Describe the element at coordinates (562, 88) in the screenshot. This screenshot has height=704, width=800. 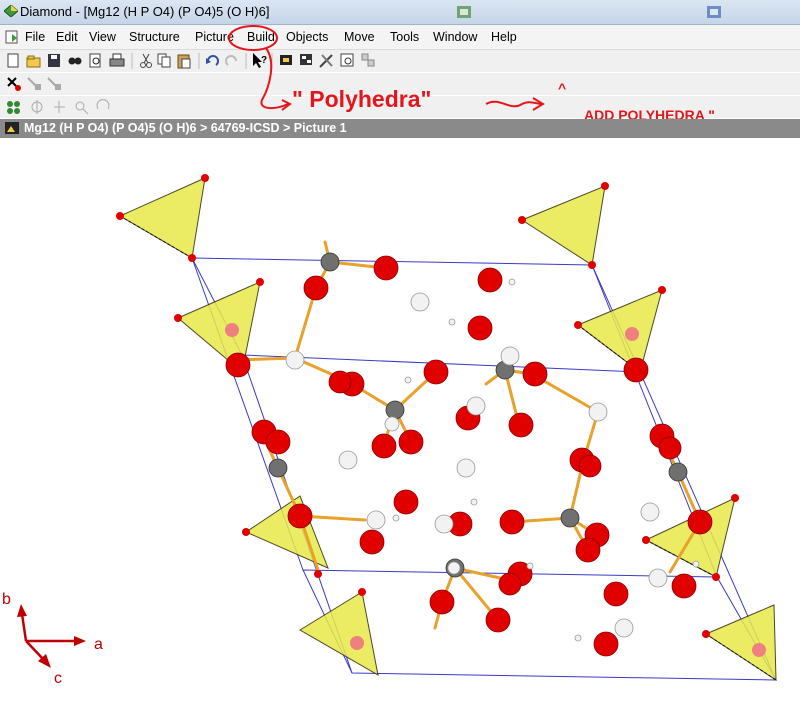
I see `caret-annotation: ^` at that location.